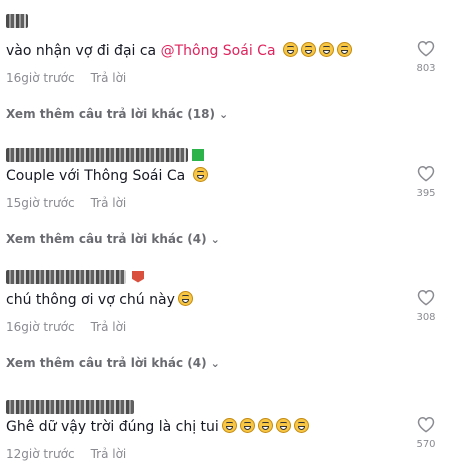 Image resolution: width=453 pixels, height=473 pixels. I want to click on like-button: 395, so click(426, 182).